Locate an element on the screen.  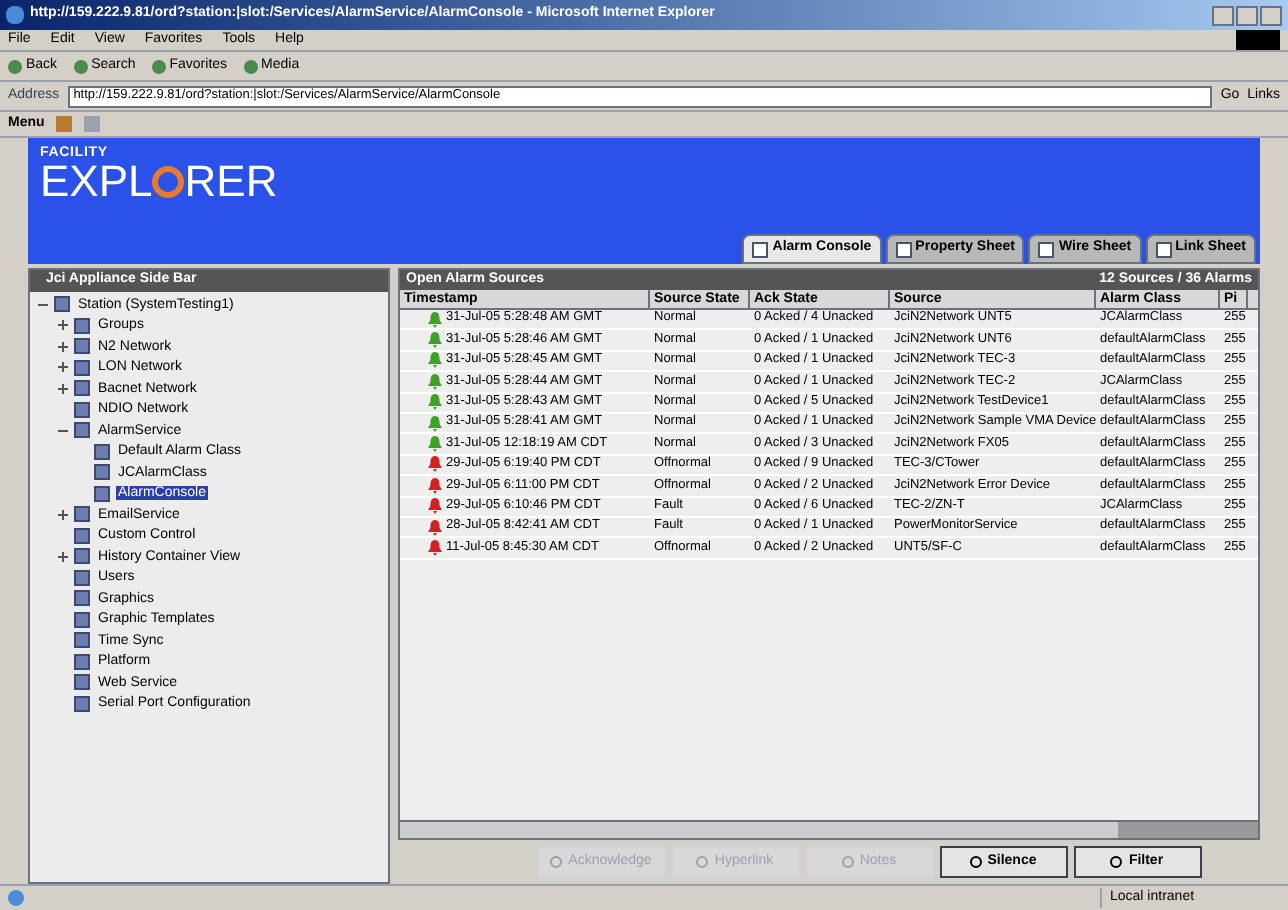
close-button is located at coordinates (1271, 15).